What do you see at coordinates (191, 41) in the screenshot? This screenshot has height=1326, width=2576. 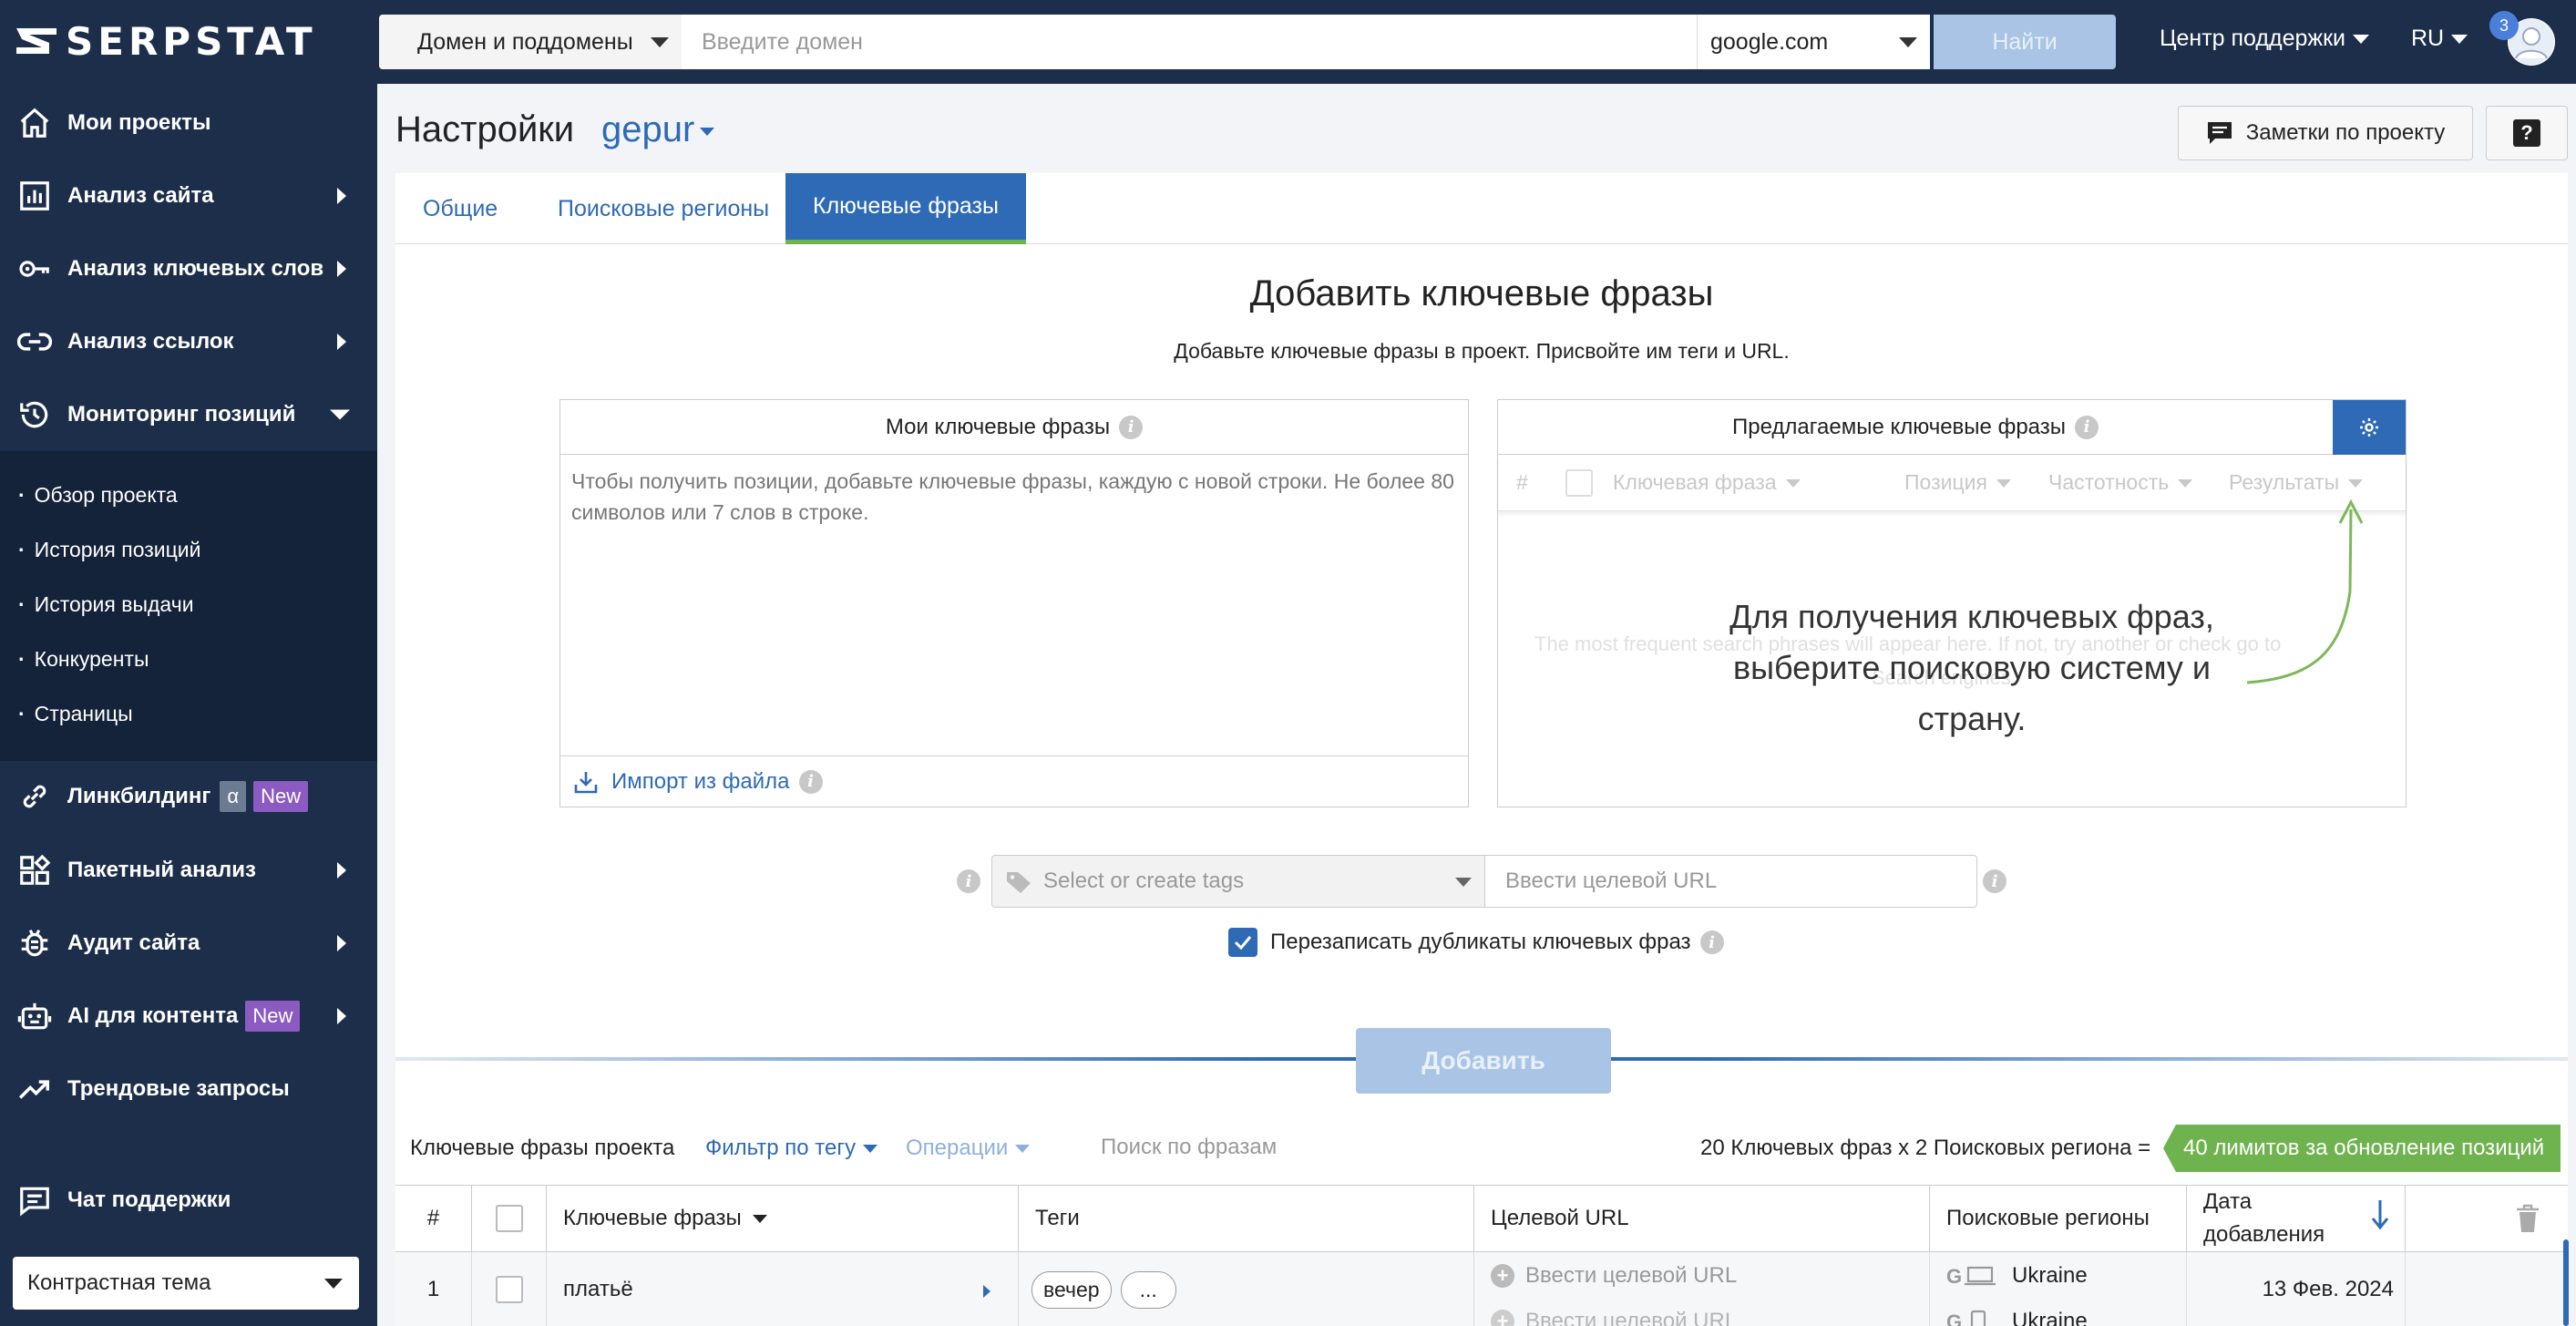 I see `logo-text: SERPSTAT` at bounding box center [191, 41].